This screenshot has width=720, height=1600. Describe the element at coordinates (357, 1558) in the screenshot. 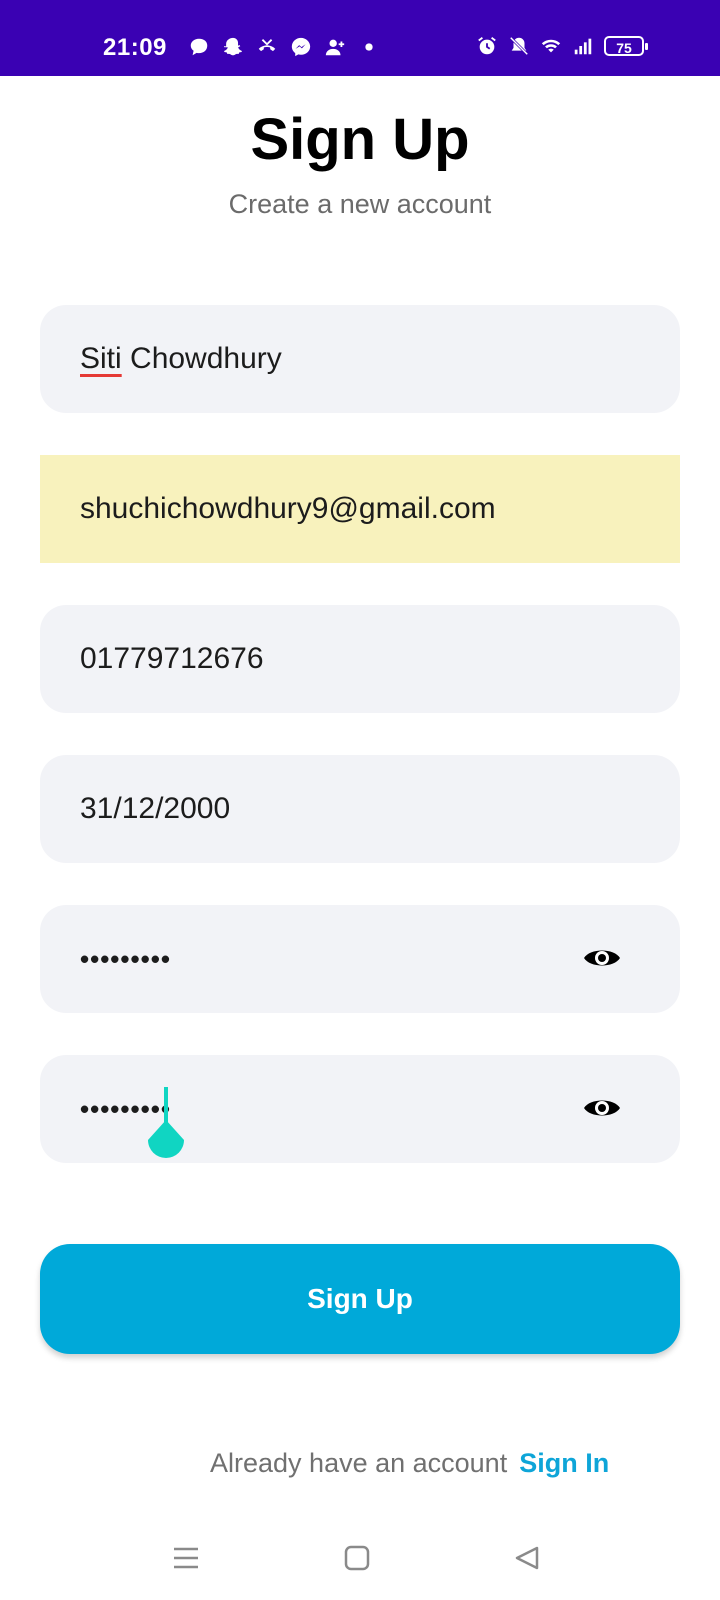

I see `home-square-icon` at that location.